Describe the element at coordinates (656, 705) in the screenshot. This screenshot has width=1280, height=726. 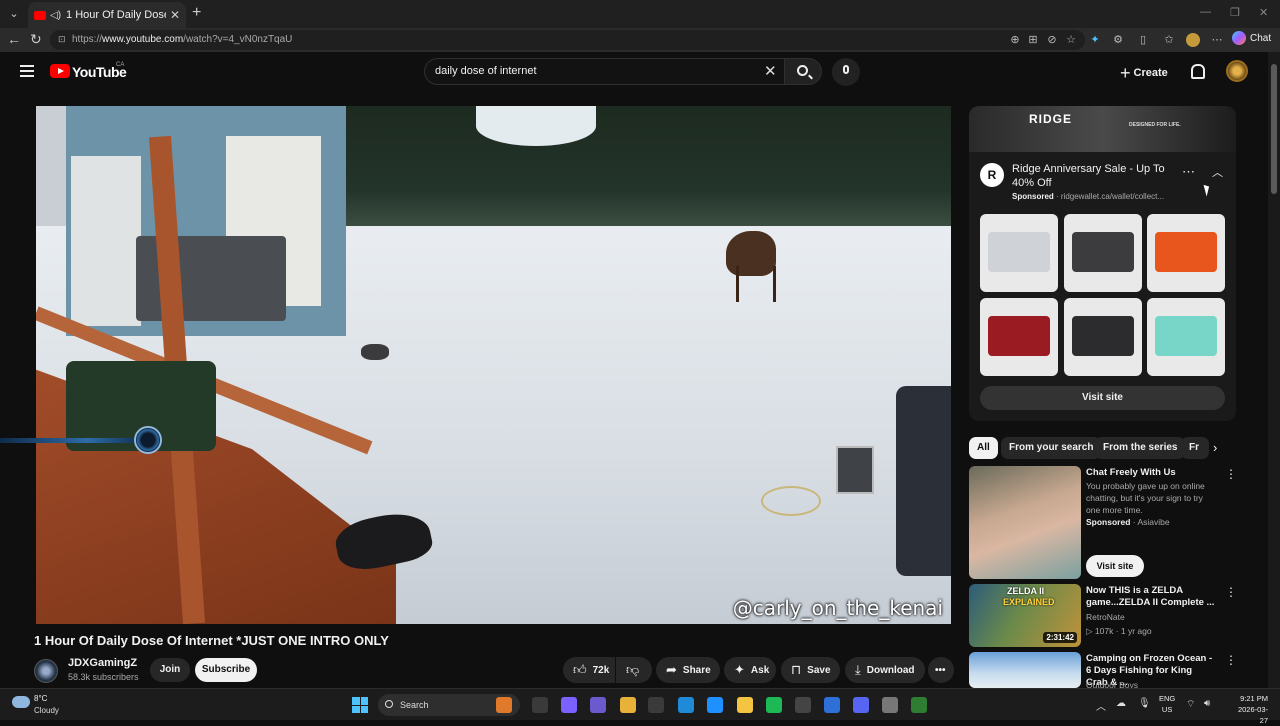
I see `store-app-icon` at that location.